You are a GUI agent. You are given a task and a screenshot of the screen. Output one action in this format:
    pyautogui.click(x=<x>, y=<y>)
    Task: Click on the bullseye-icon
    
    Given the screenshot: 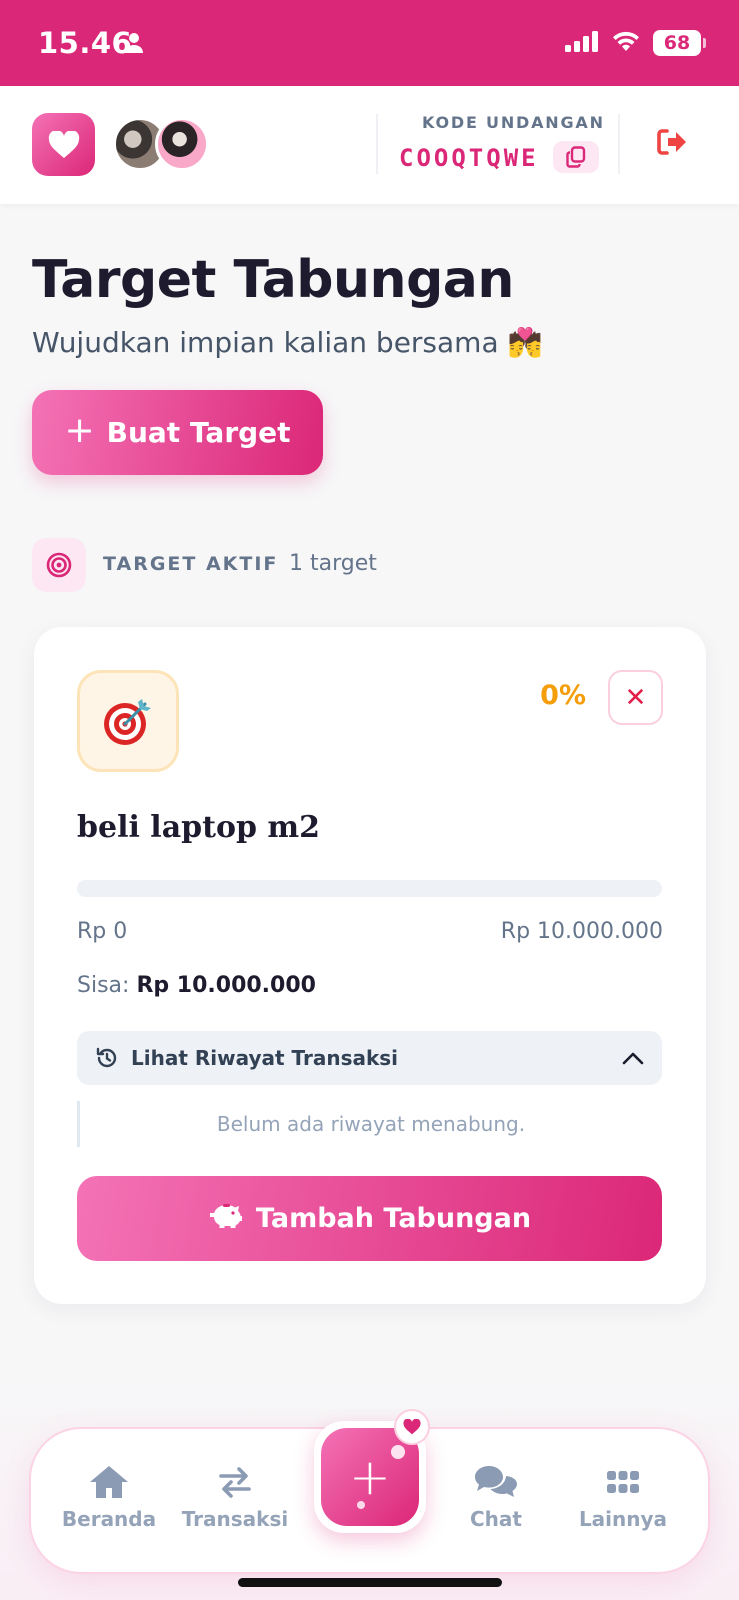 What is the action you would take?
    pyautogui.click(x=59, y=565)
    